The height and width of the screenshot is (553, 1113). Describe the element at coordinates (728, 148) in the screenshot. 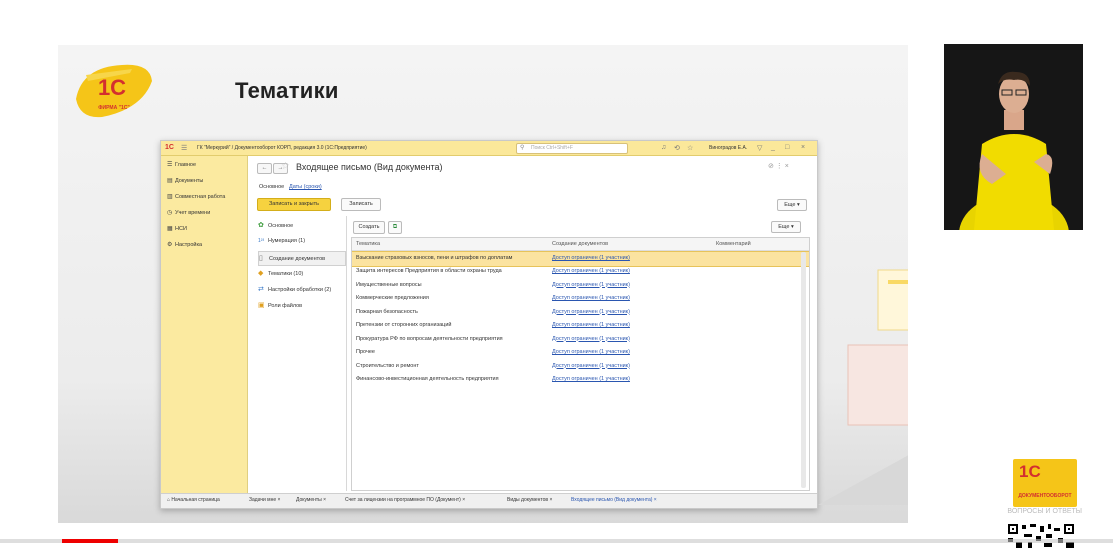

I see `user-name: Виноградов Е.А.` at that location.